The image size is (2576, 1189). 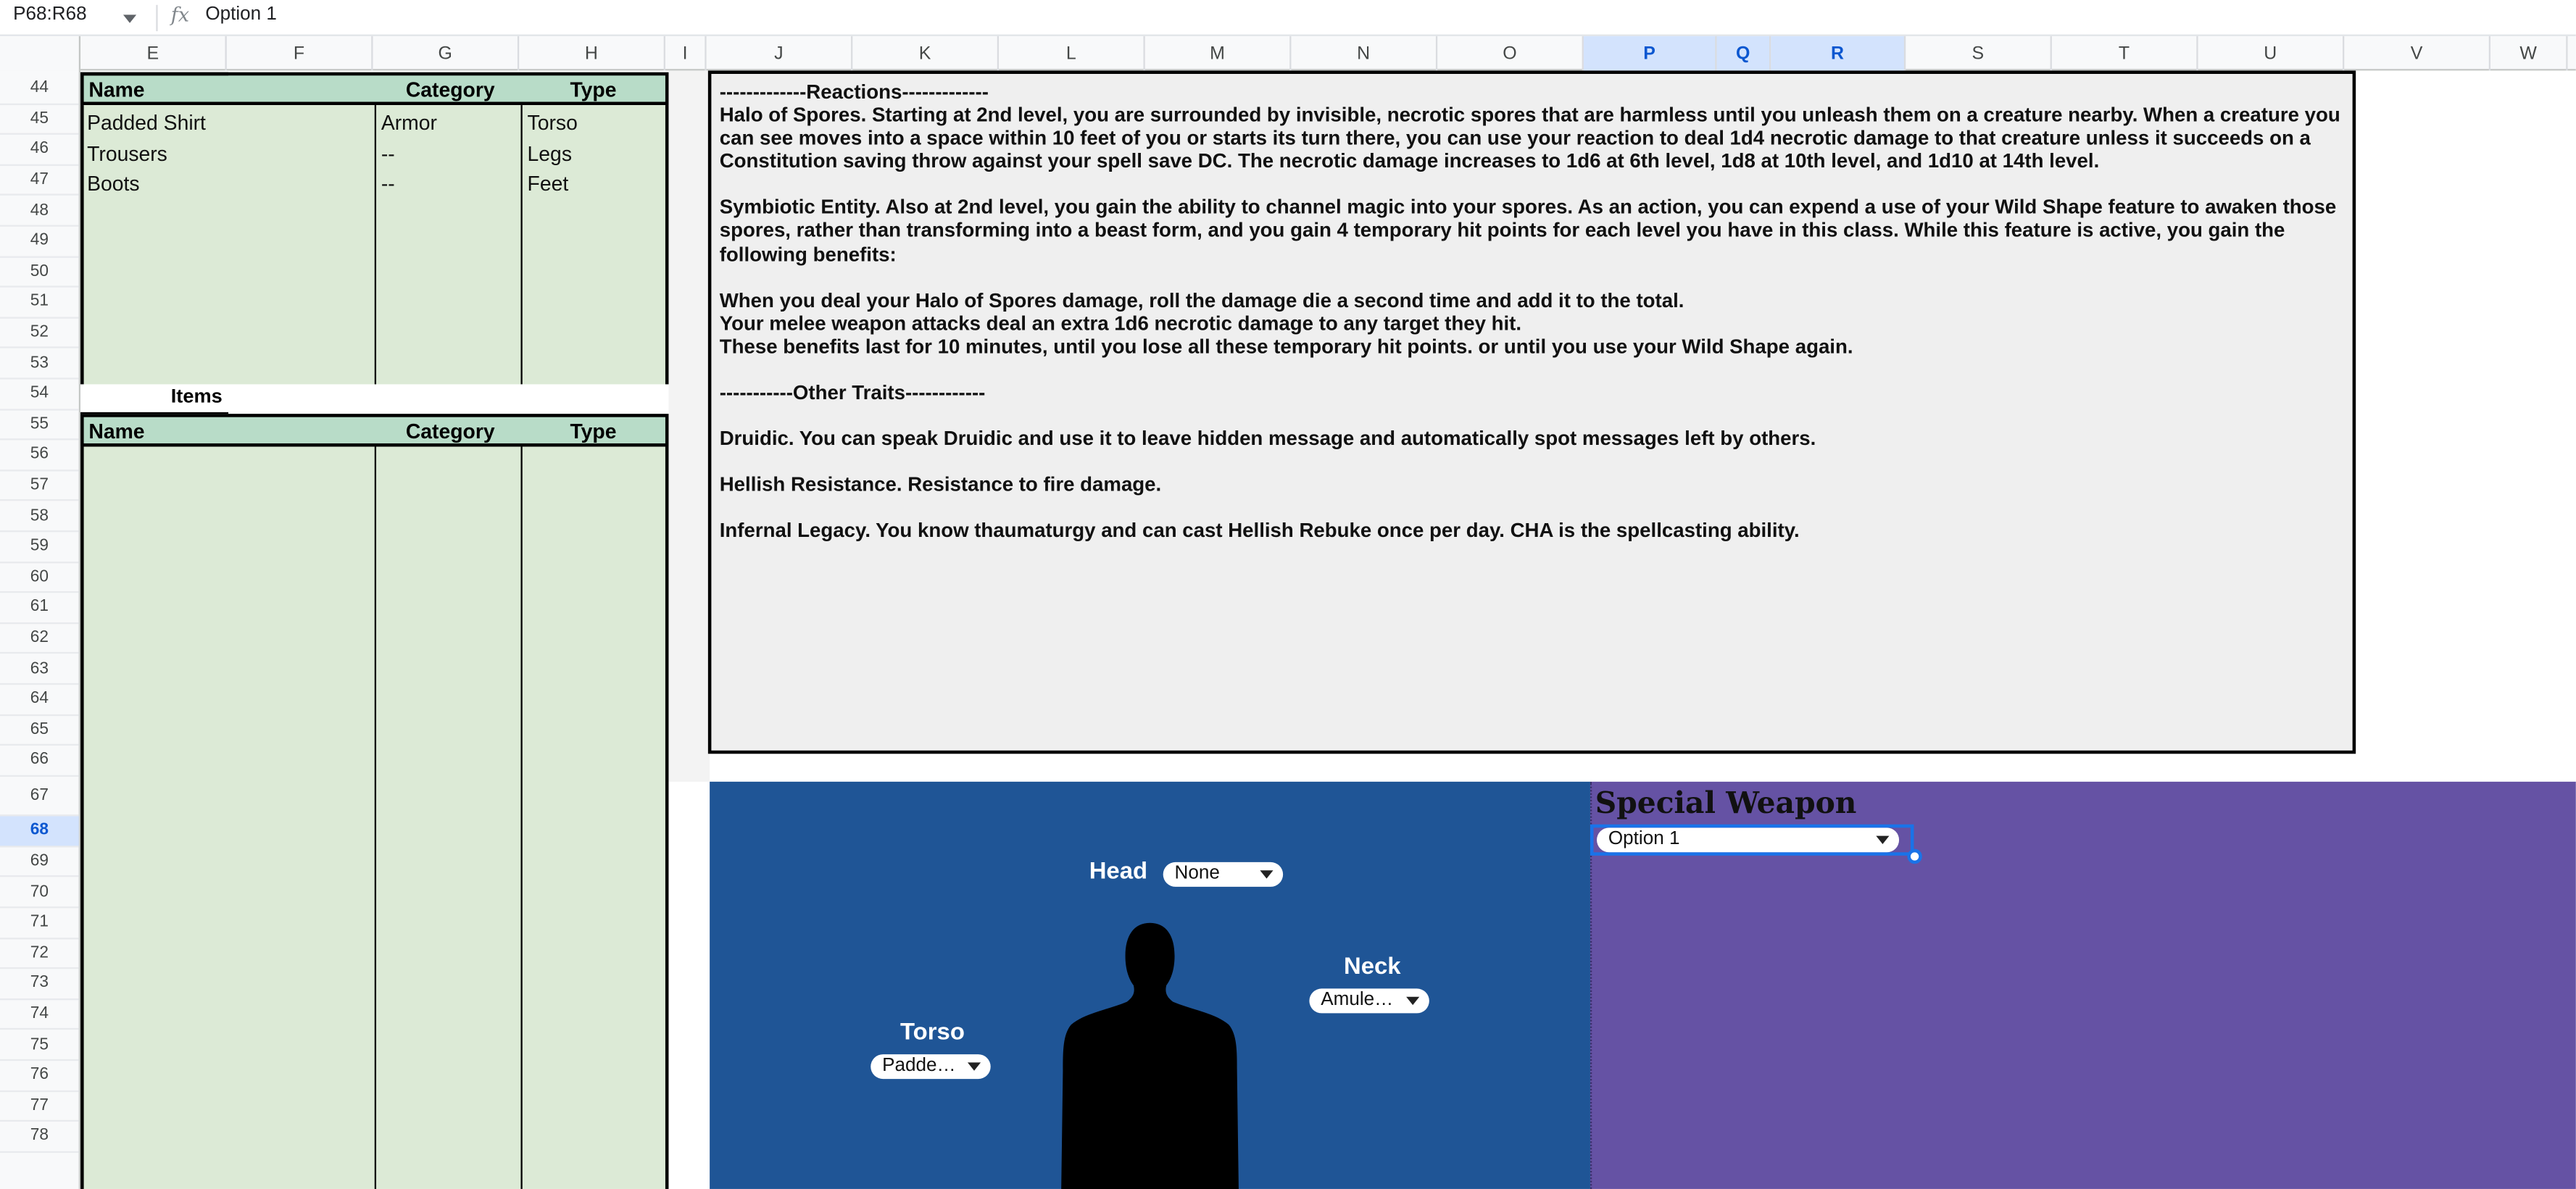 I want to click on formula-input: Option 1, so click(x=241, y=15).